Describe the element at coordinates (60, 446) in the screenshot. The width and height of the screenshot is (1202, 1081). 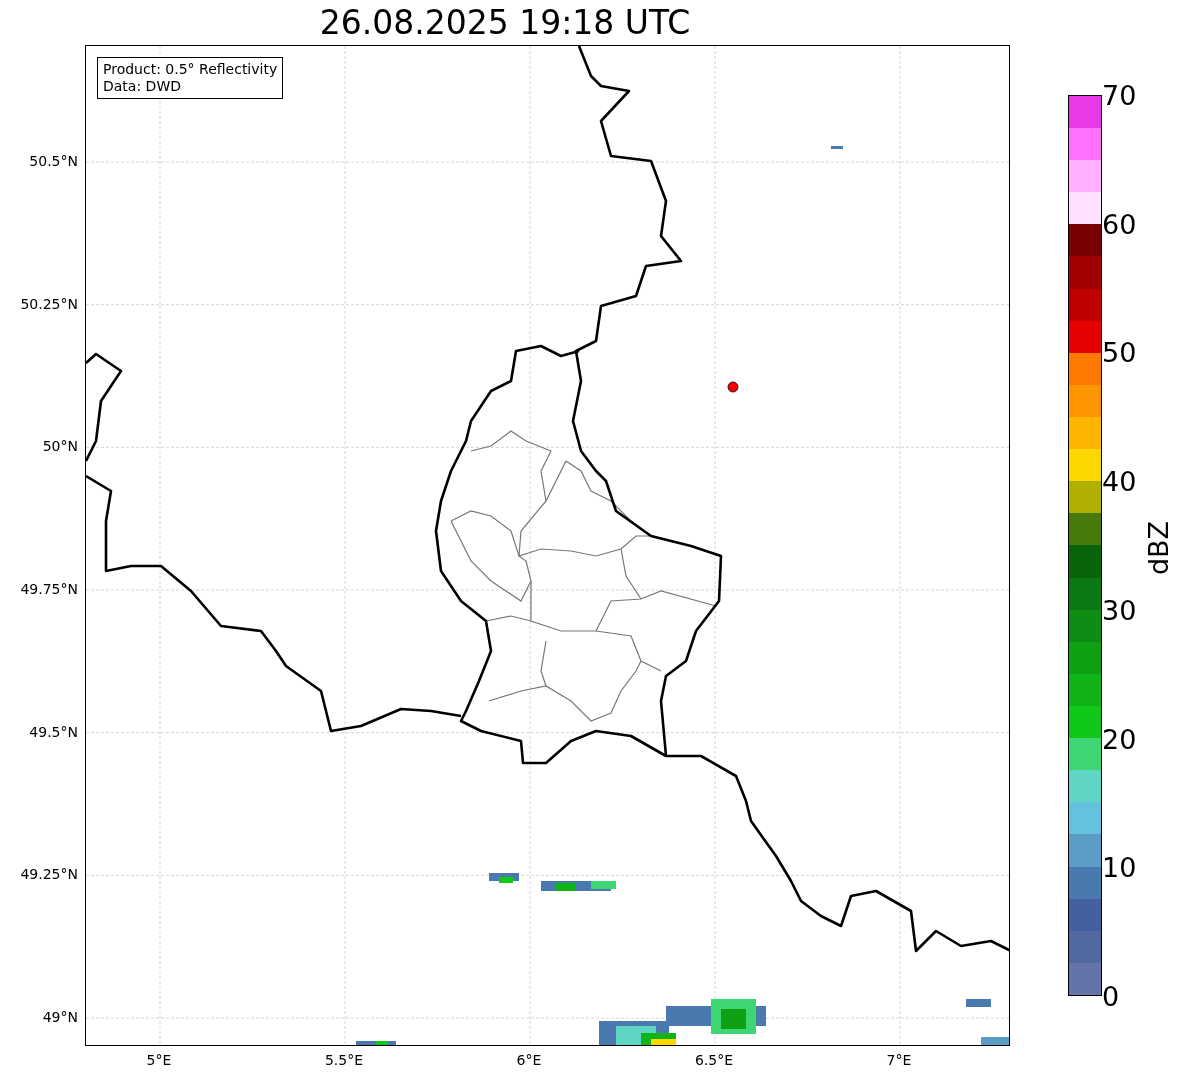
I see `latitude-label: 50°N` at that location.